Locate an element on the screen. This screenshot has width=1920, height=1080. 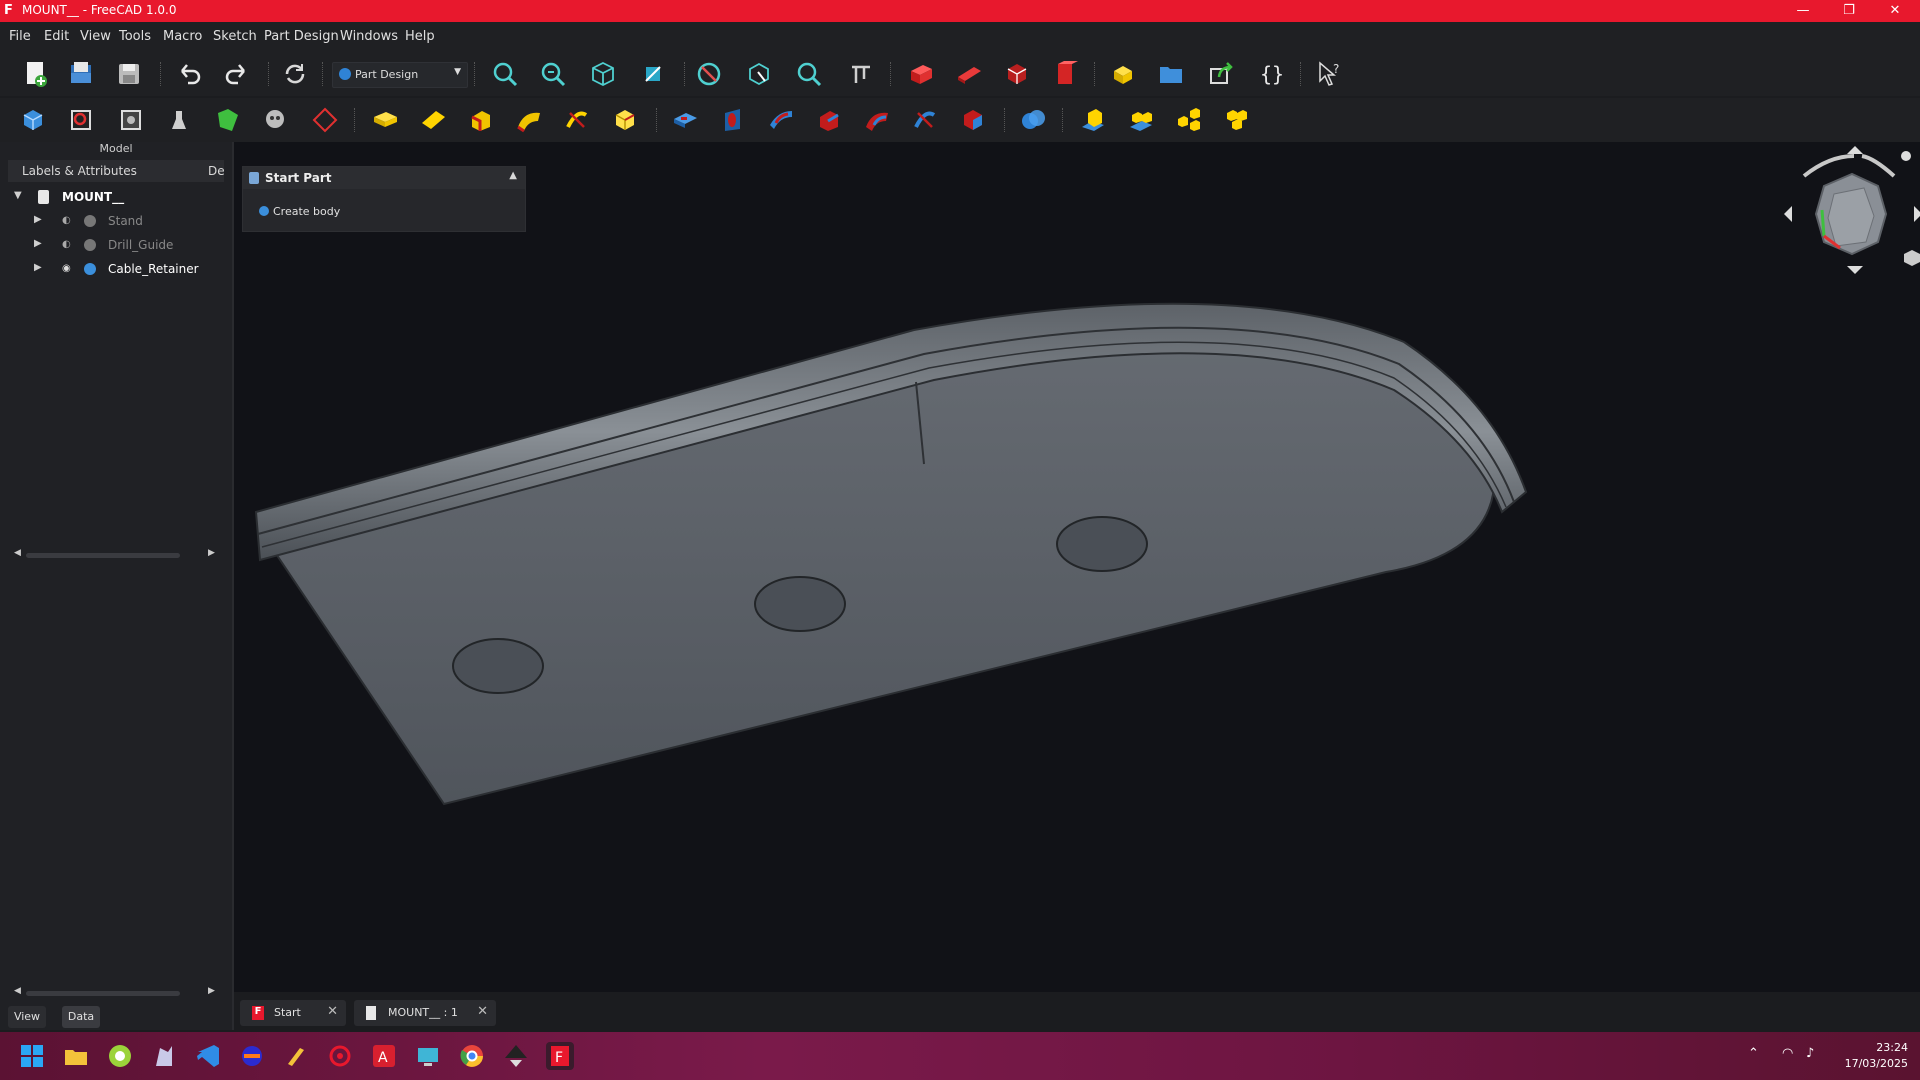
isometric-view-icon is located at coordinates (603, 74).